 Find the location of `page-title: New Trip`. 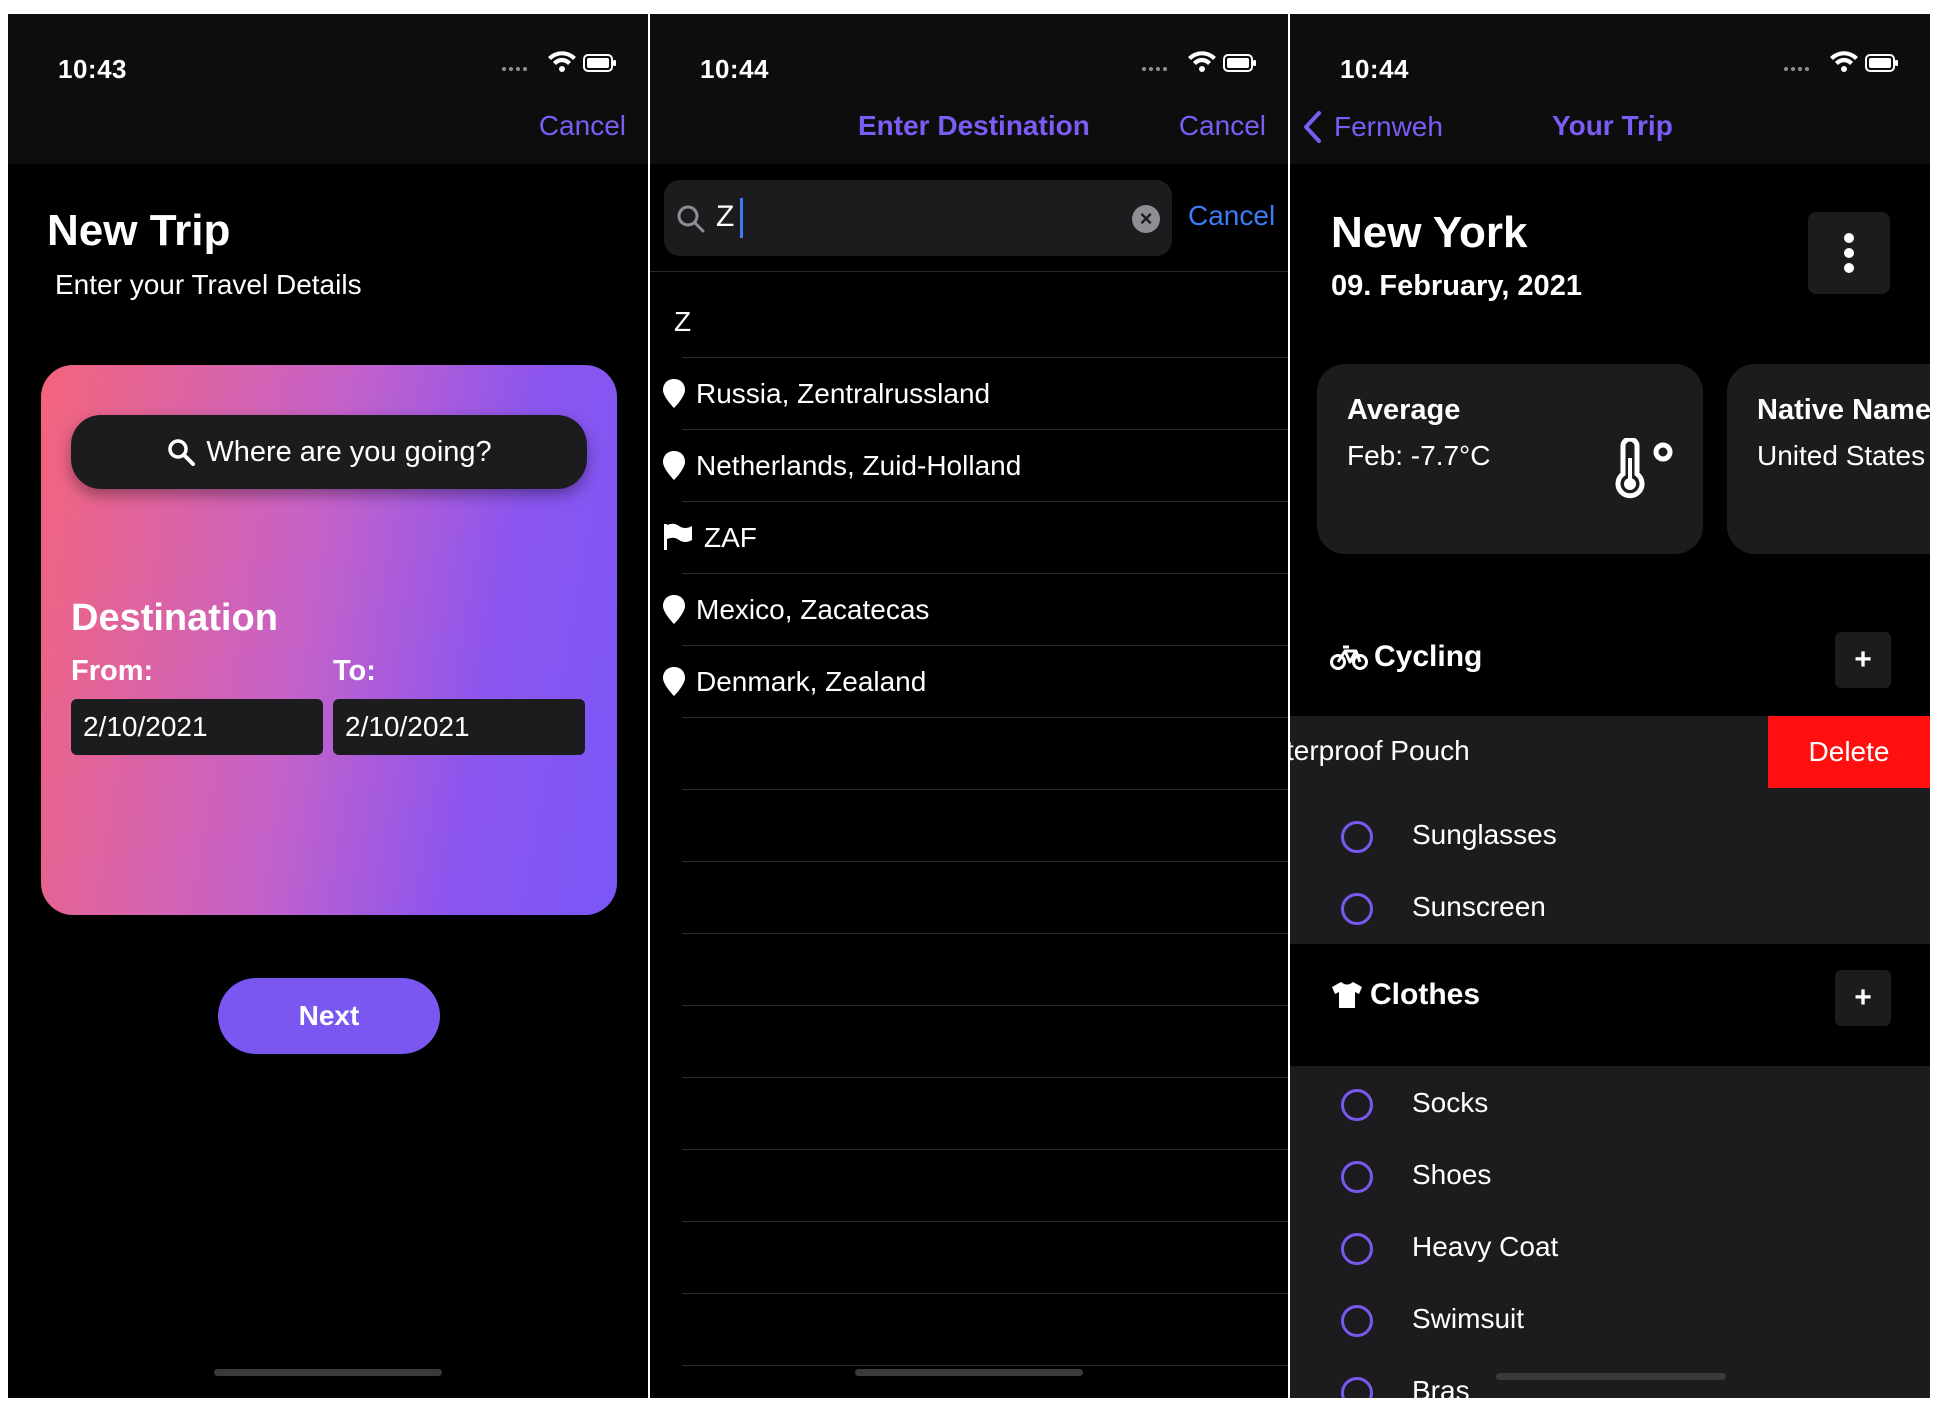

page-title: New Trip is located at coordinates (139, 230).